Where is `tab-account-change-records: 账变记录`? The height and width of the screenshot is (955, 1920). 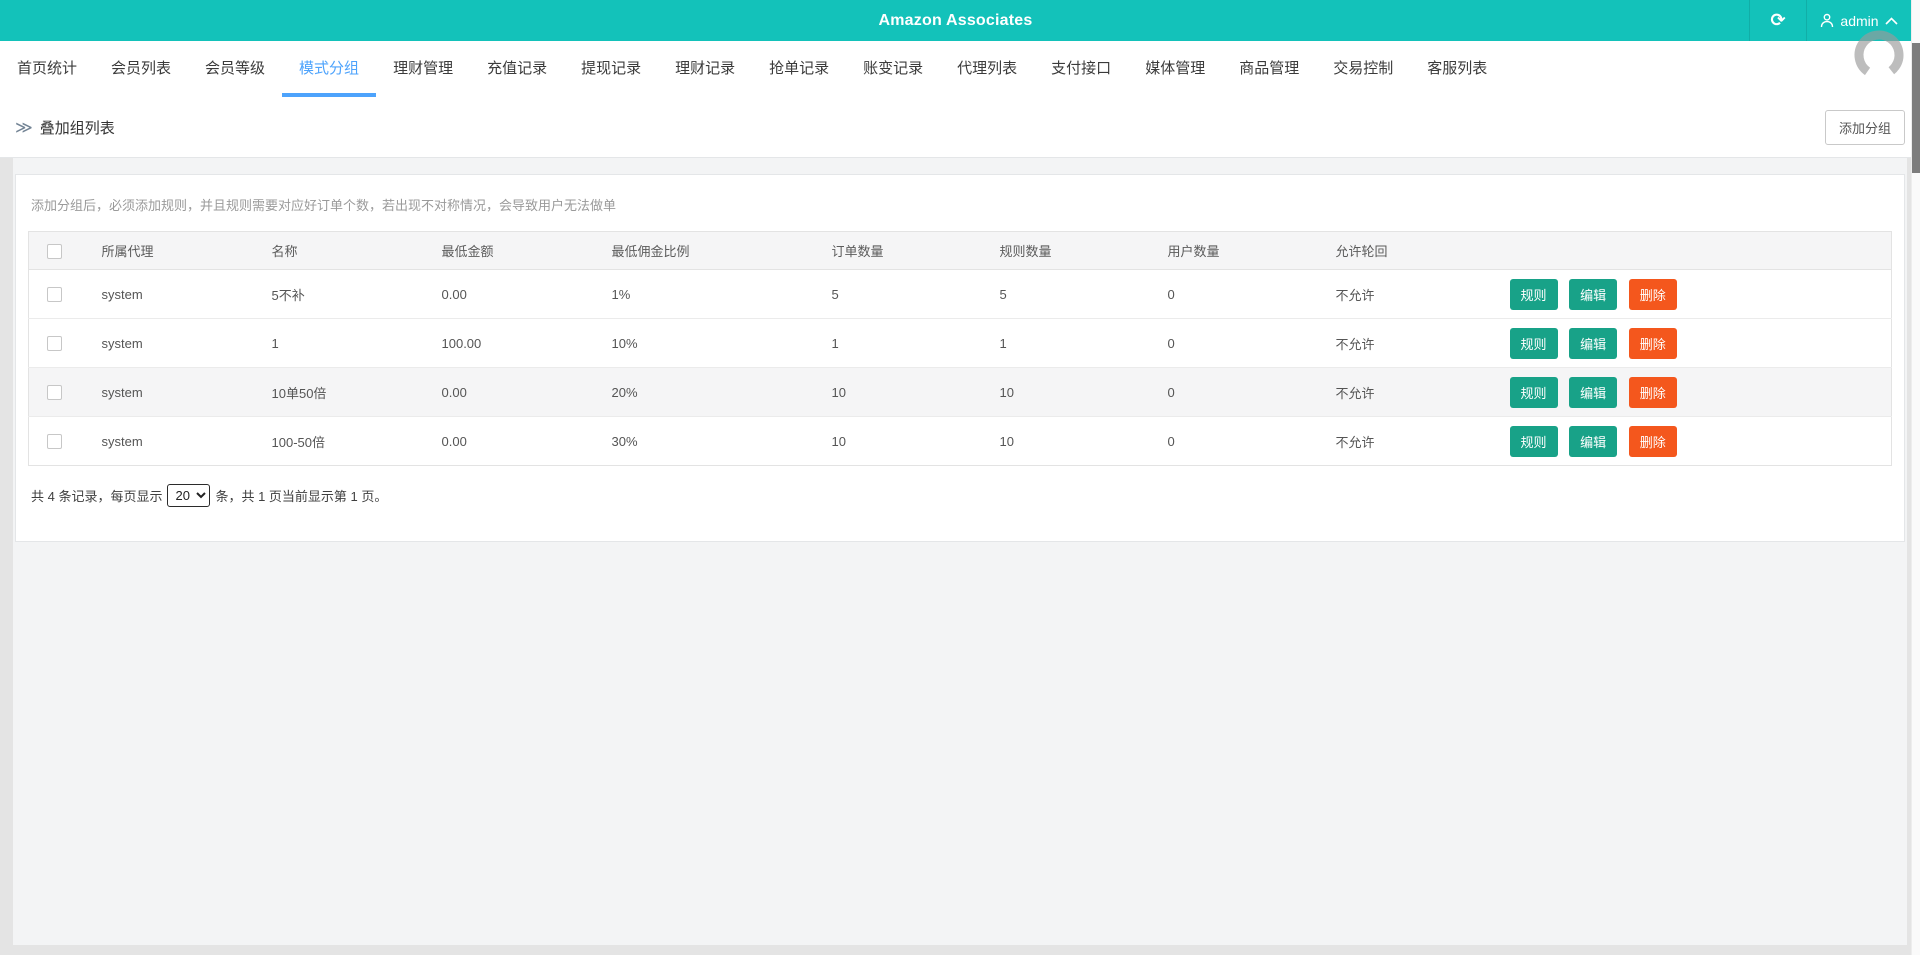
tab-account-change-records: 账变记录 is located at coordinates (893, 69).